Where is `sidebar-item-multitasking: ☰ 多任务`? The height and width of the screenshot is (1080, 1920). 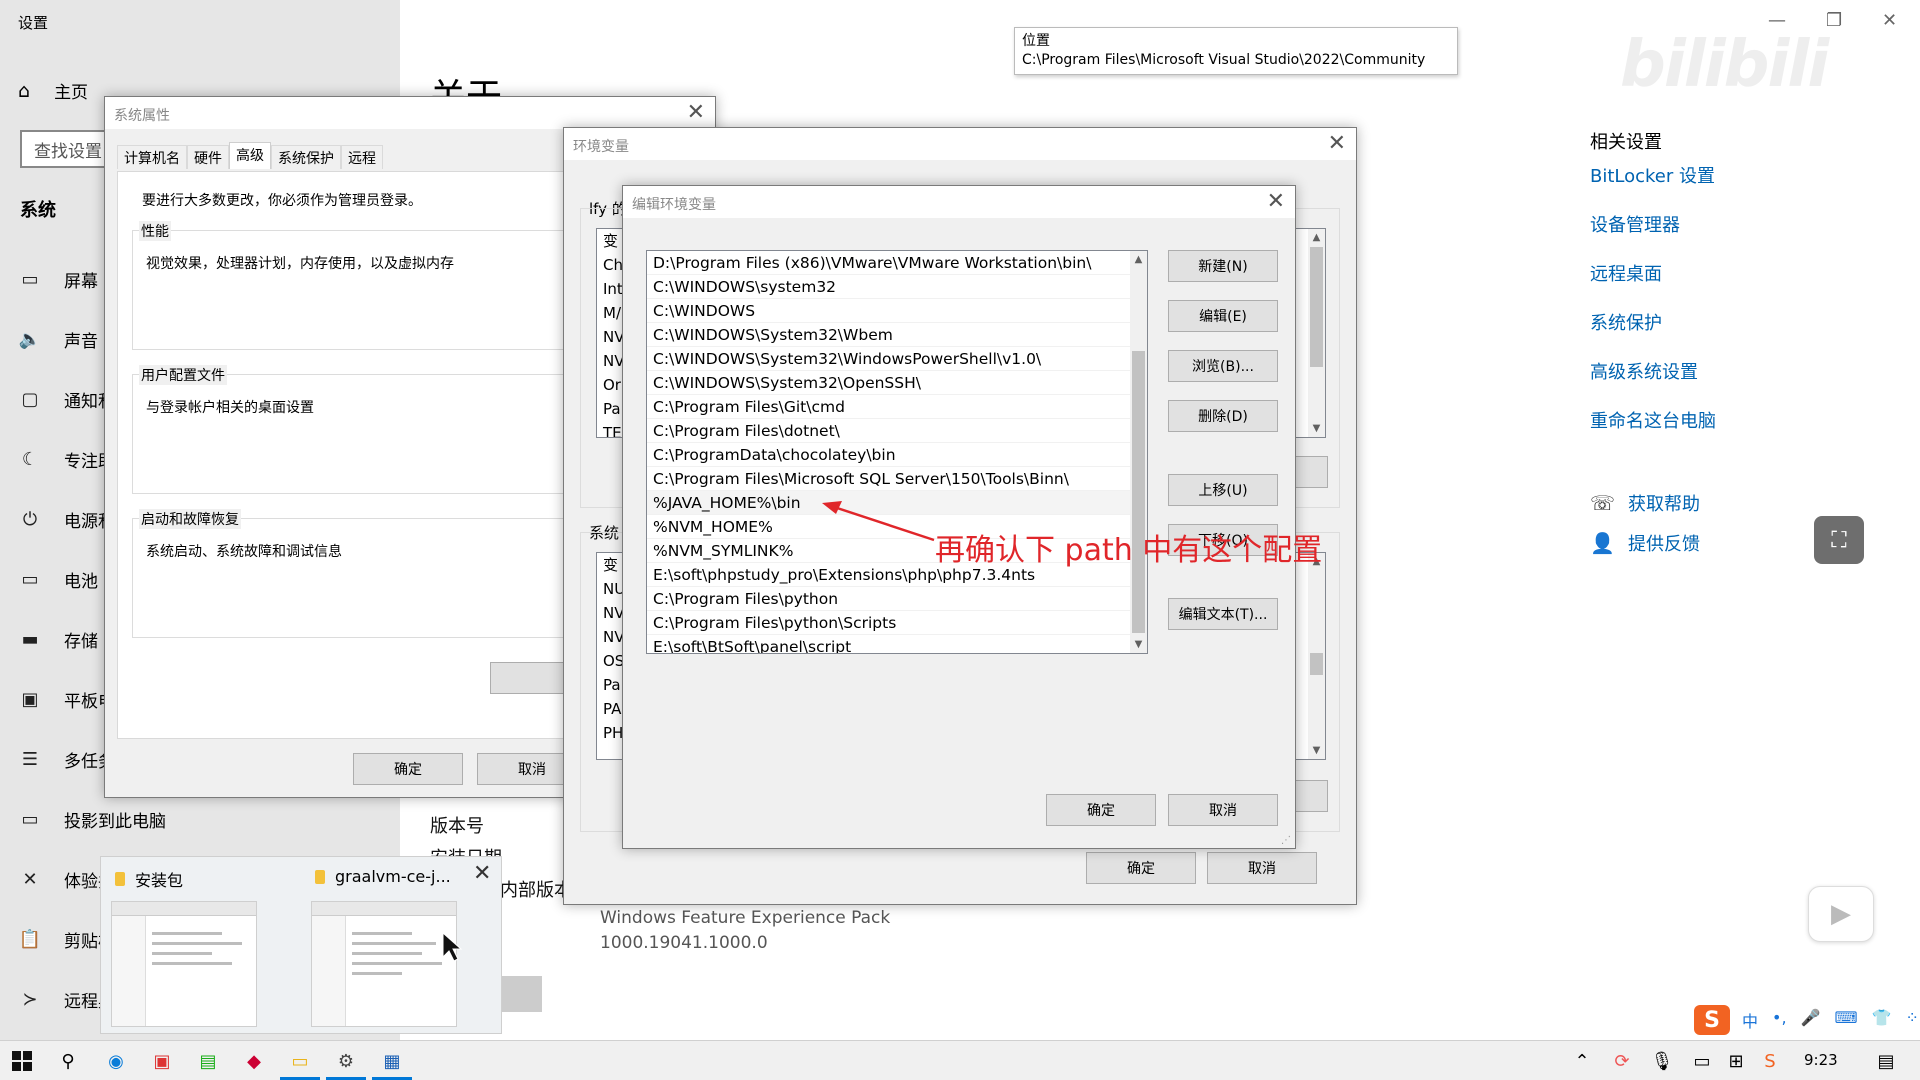 sidebar-item-multitasking: ☰ 多任务 is located at coordinates (66, 759).